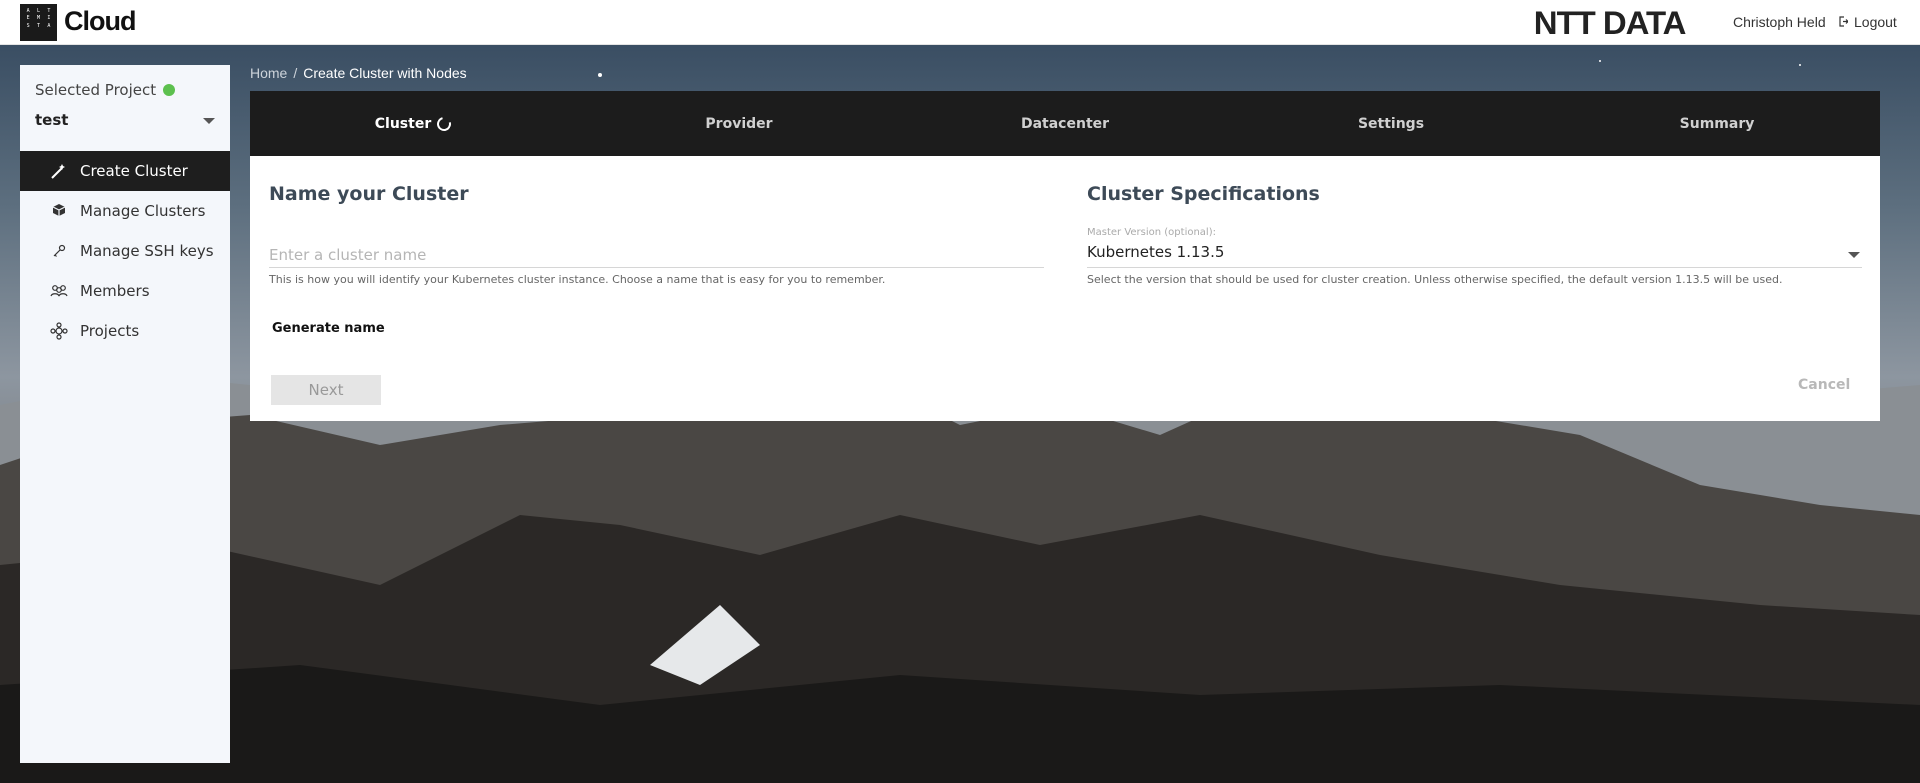  I want to click on master-version-select: Kubernetes 1.13.5, so click(1474, 255).